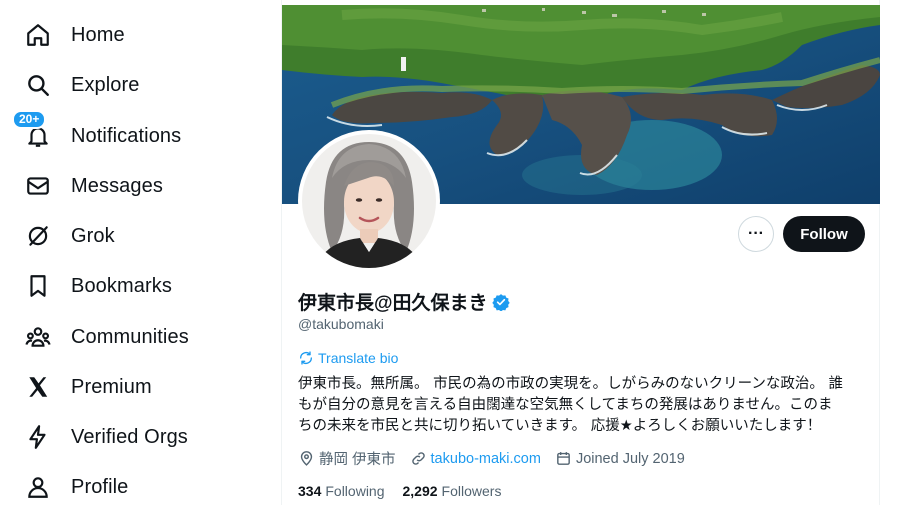  Describe the element at coordinates (357, 460) in the screenshot. I see `location-text: 静岡 伊東市` at that location.